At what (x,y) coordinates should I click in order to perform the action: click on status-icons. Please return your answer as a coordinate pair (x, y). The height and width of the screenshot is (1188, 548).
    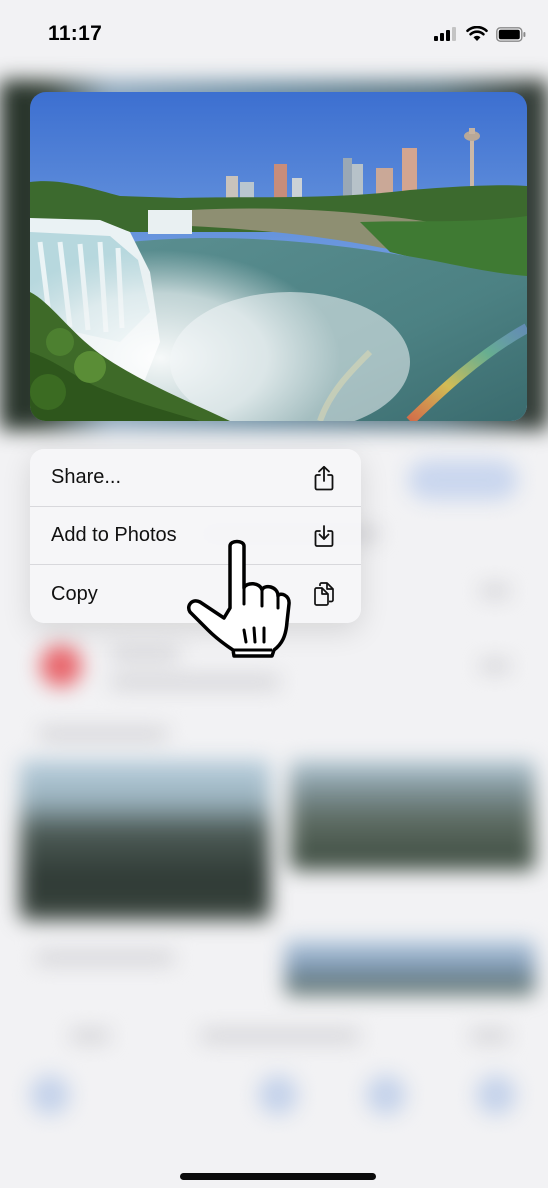
    Looking at the image, I should click on (480, 34).